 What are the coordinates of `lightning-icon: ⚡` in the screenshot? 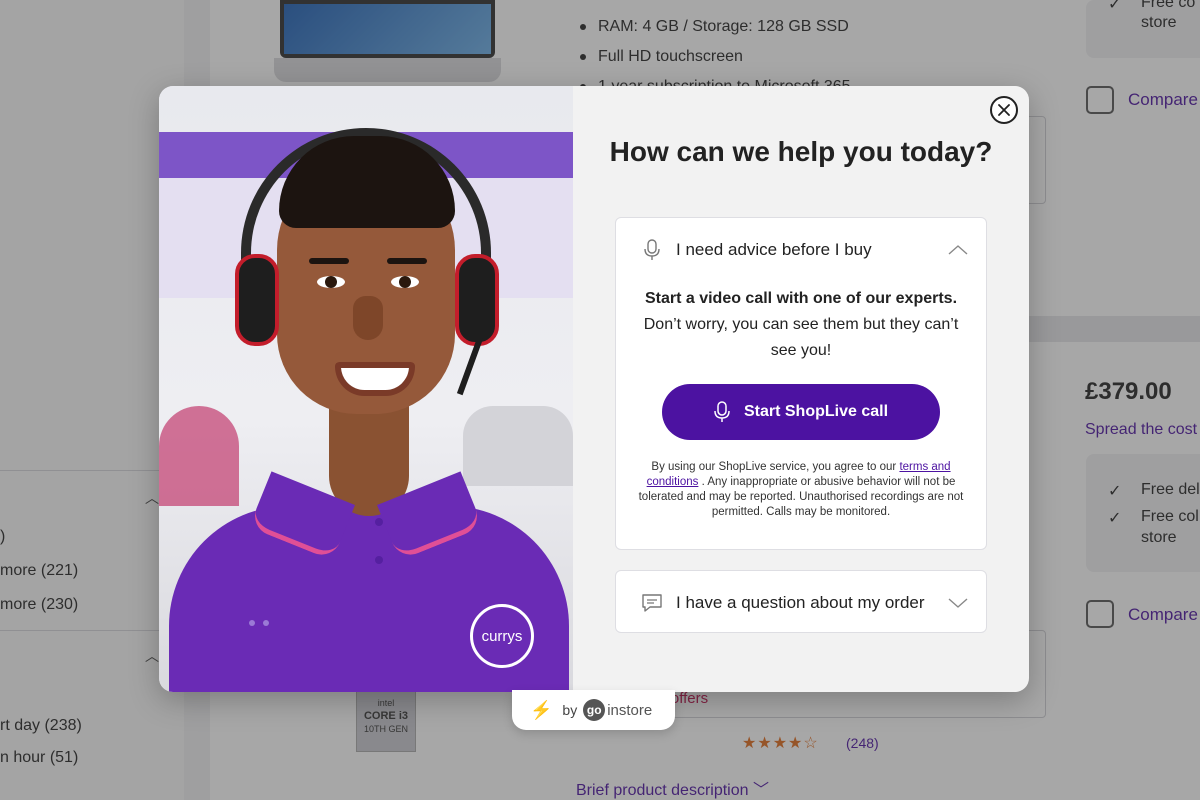 It's located at (541, 709).